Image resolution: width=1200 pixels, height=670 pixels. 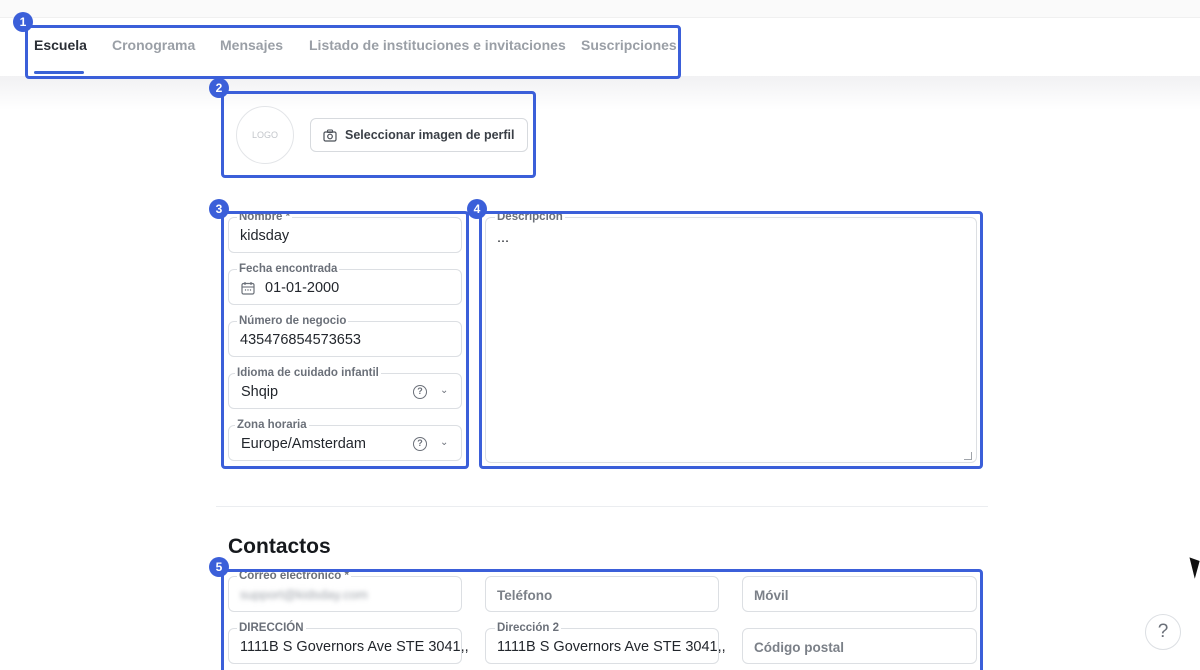 I want to click on select-profile-image-label: Seleccionar imagen de perfil, so click(x=430, y=135).